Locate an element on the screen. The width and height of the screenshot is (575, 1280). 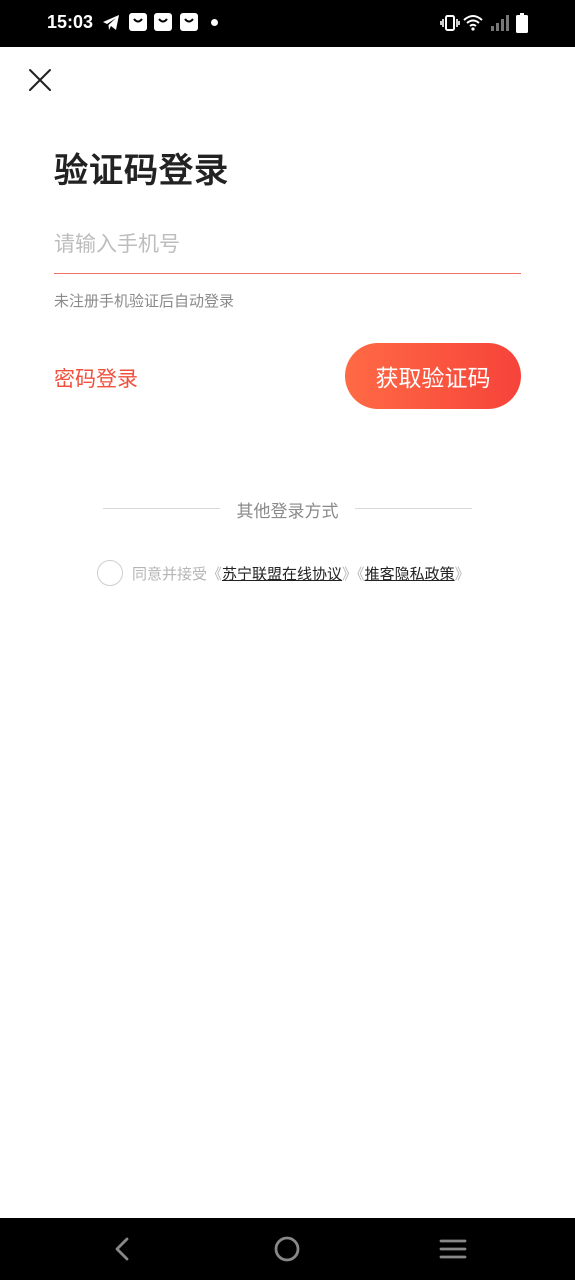
page-title: 验证码登录 is located at coordinates (141, 171).